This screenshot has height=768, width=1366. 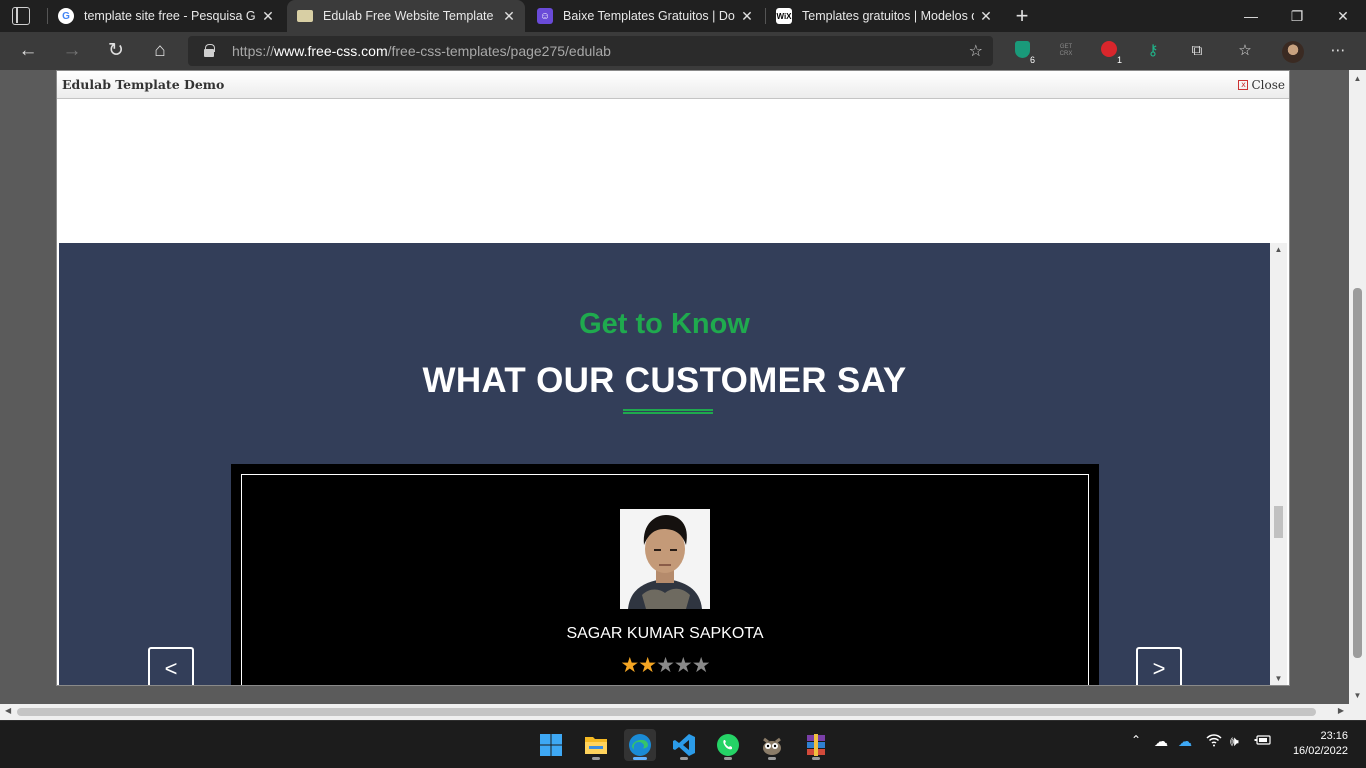 I want to click on rating-stars: ★★★★★, so click(x=665, y=665).